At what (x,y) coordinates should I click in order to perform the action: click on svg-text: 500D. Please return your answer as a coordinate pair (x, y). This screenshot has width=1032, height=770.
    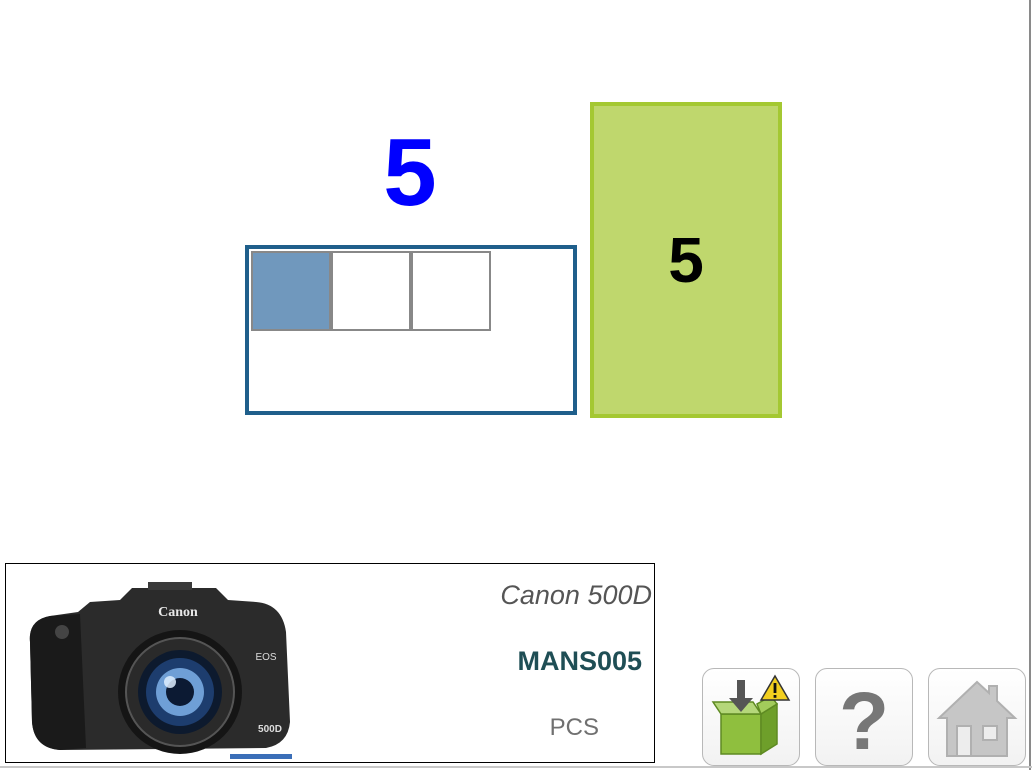
    Looking at the image, I should click on (270, 729).